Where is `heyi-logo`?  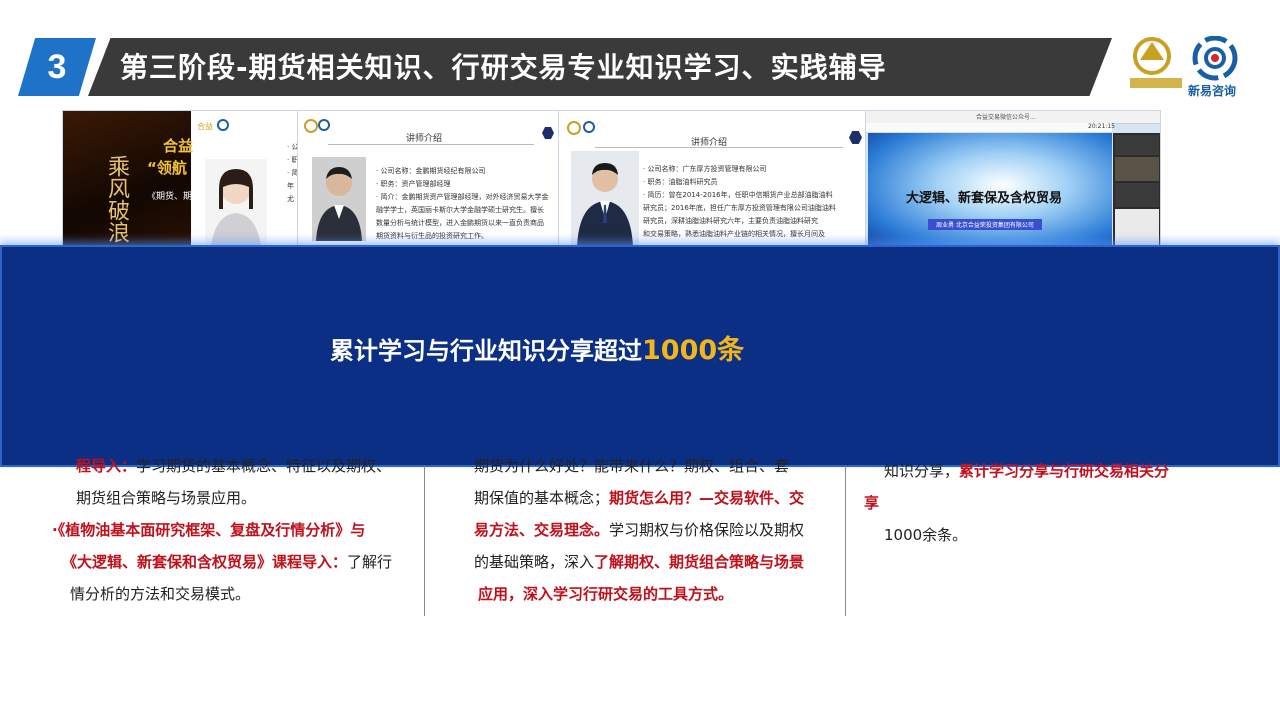 heyi-logo is located at coordinates (1156, 66).